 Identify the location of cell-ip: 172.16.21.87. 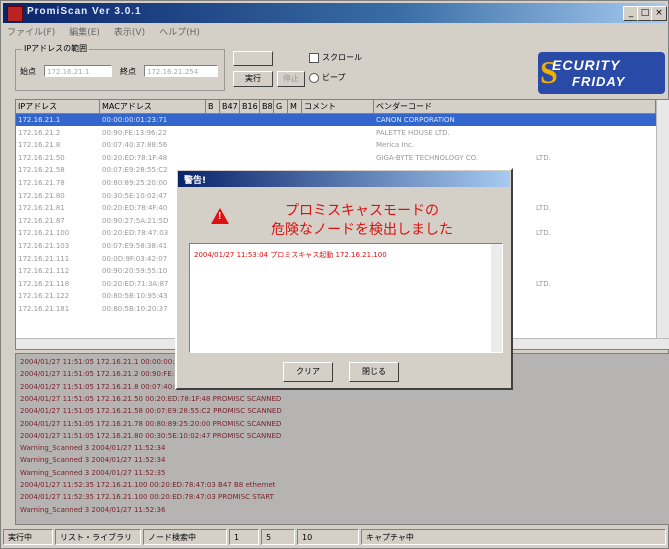
(41, 220).